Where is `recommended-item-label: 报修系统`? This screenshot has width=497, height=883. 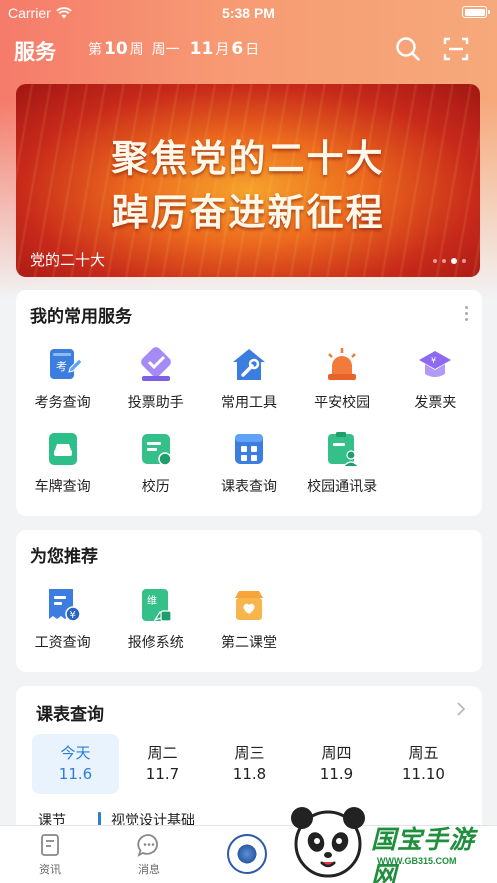 recommended-item-label: 报修系统 is located at coordinates (155, 643).